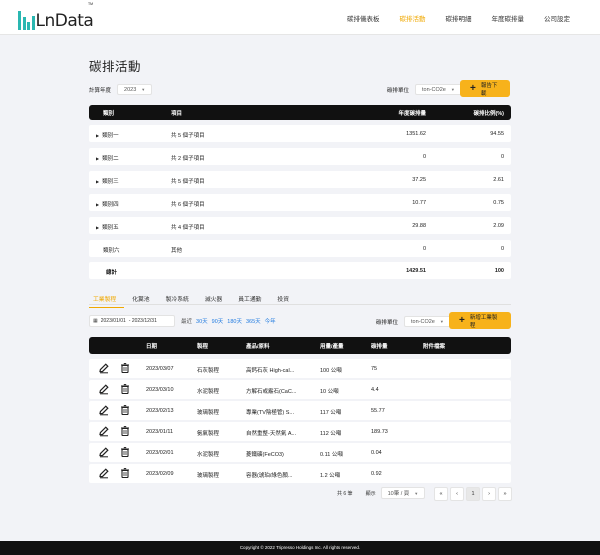 The image size is (600, 555). I want to click on pagination-info: 共 6 筆 顯示 10筆 / 頁 ▼, so click(381, 493).